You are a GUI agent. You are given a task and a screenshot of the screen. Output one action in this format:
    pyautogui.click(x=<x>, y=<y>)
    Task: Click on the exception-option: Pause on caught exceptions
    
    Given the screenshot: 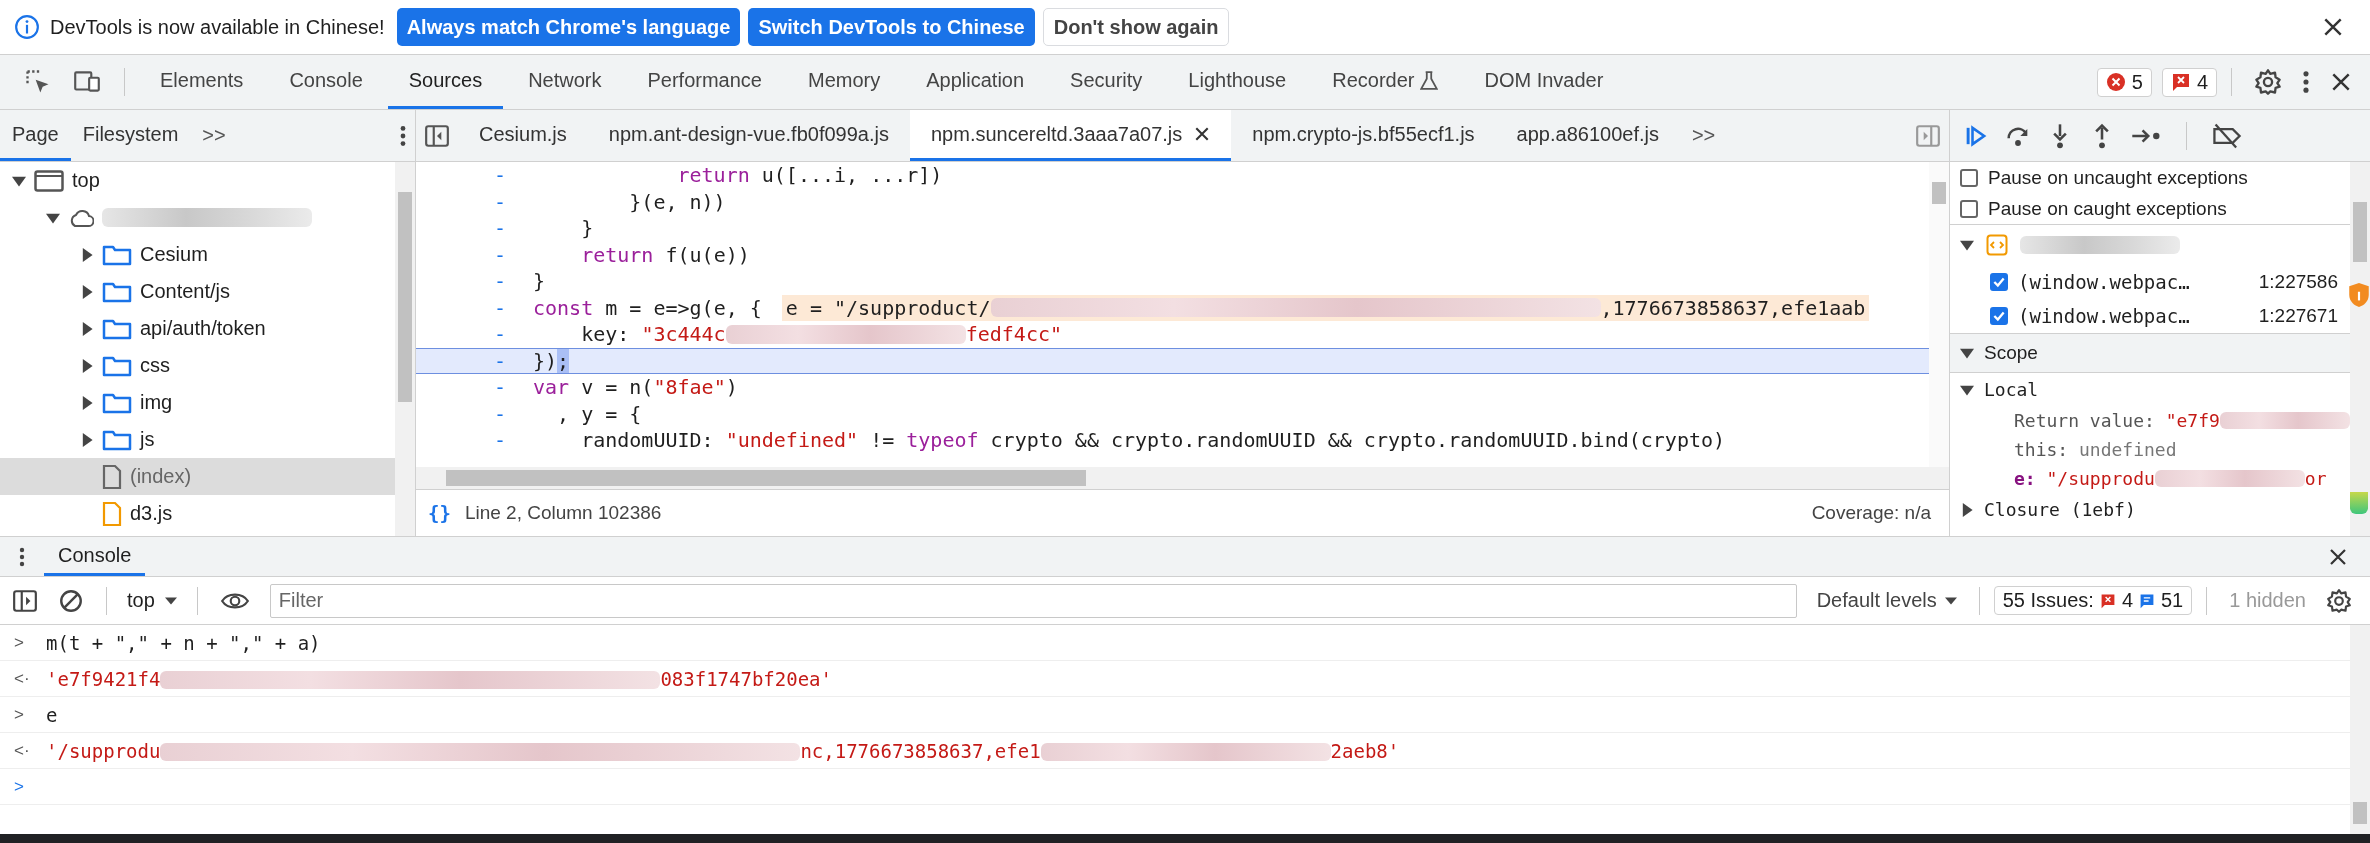 What is the action you would take?
    pyautogui.click(x=2150, y=208)
    